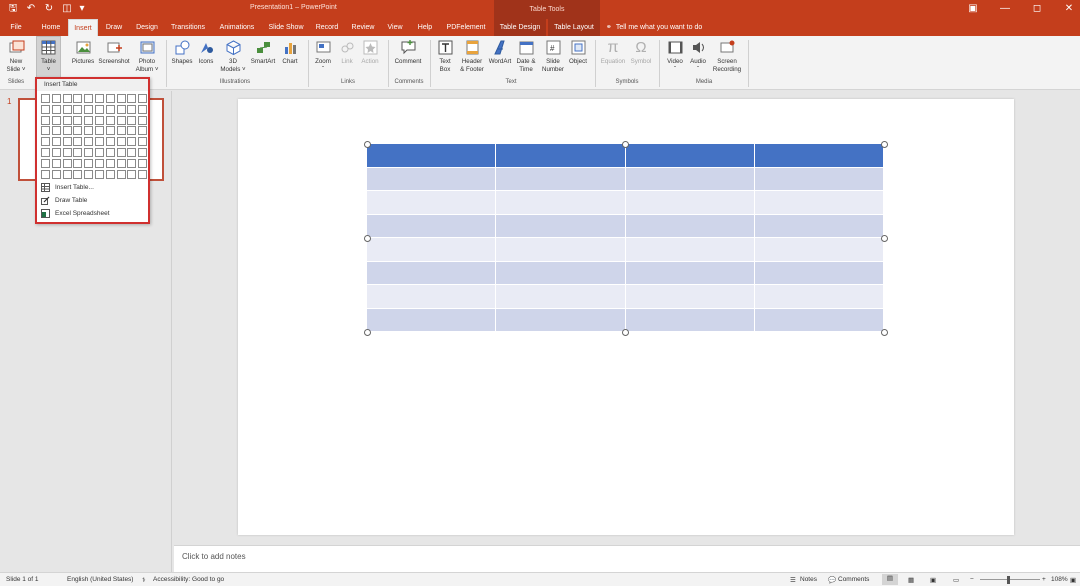  What do you see at coordinates (370, 52) in the screenshot?
I see `action-button: Action` at bounding box center [370, 52].